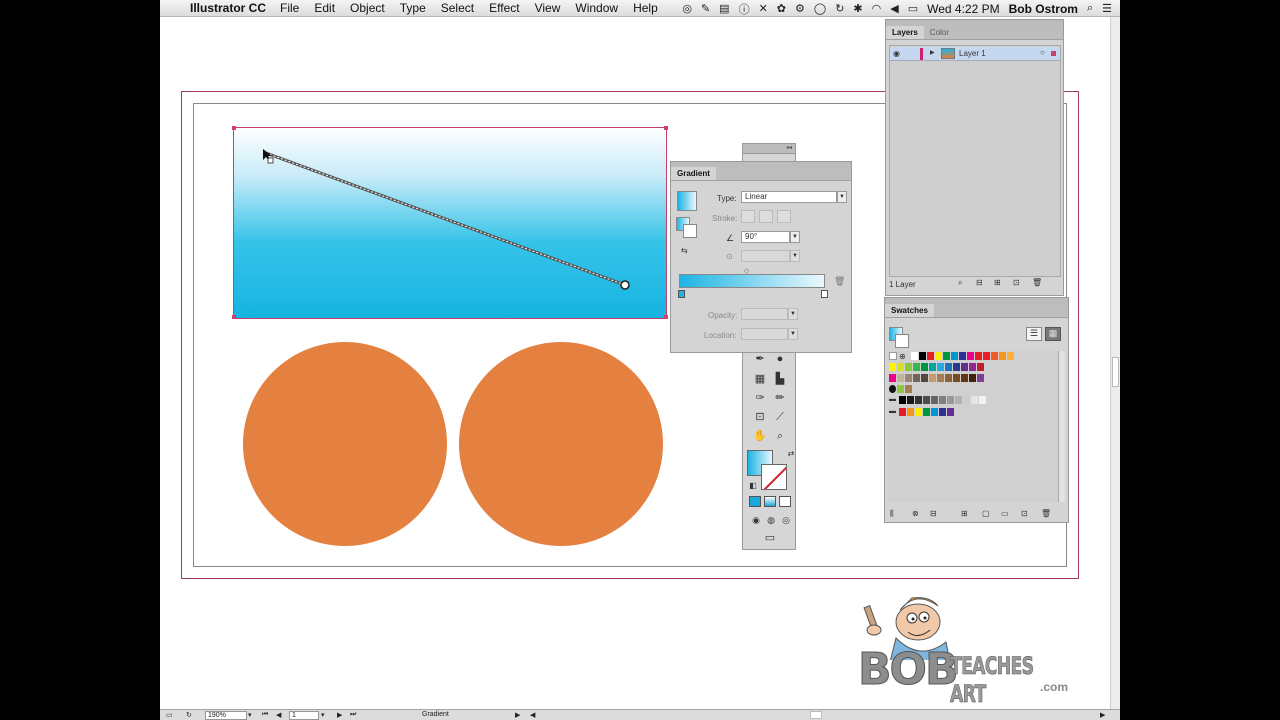 Image resolution: width=1280 pixels, height=720 pixels. What do you see at coordinates (1034, 334) in the screenshot?
I see `list-view-icon: ☰` at bounding box center [1034, 334].